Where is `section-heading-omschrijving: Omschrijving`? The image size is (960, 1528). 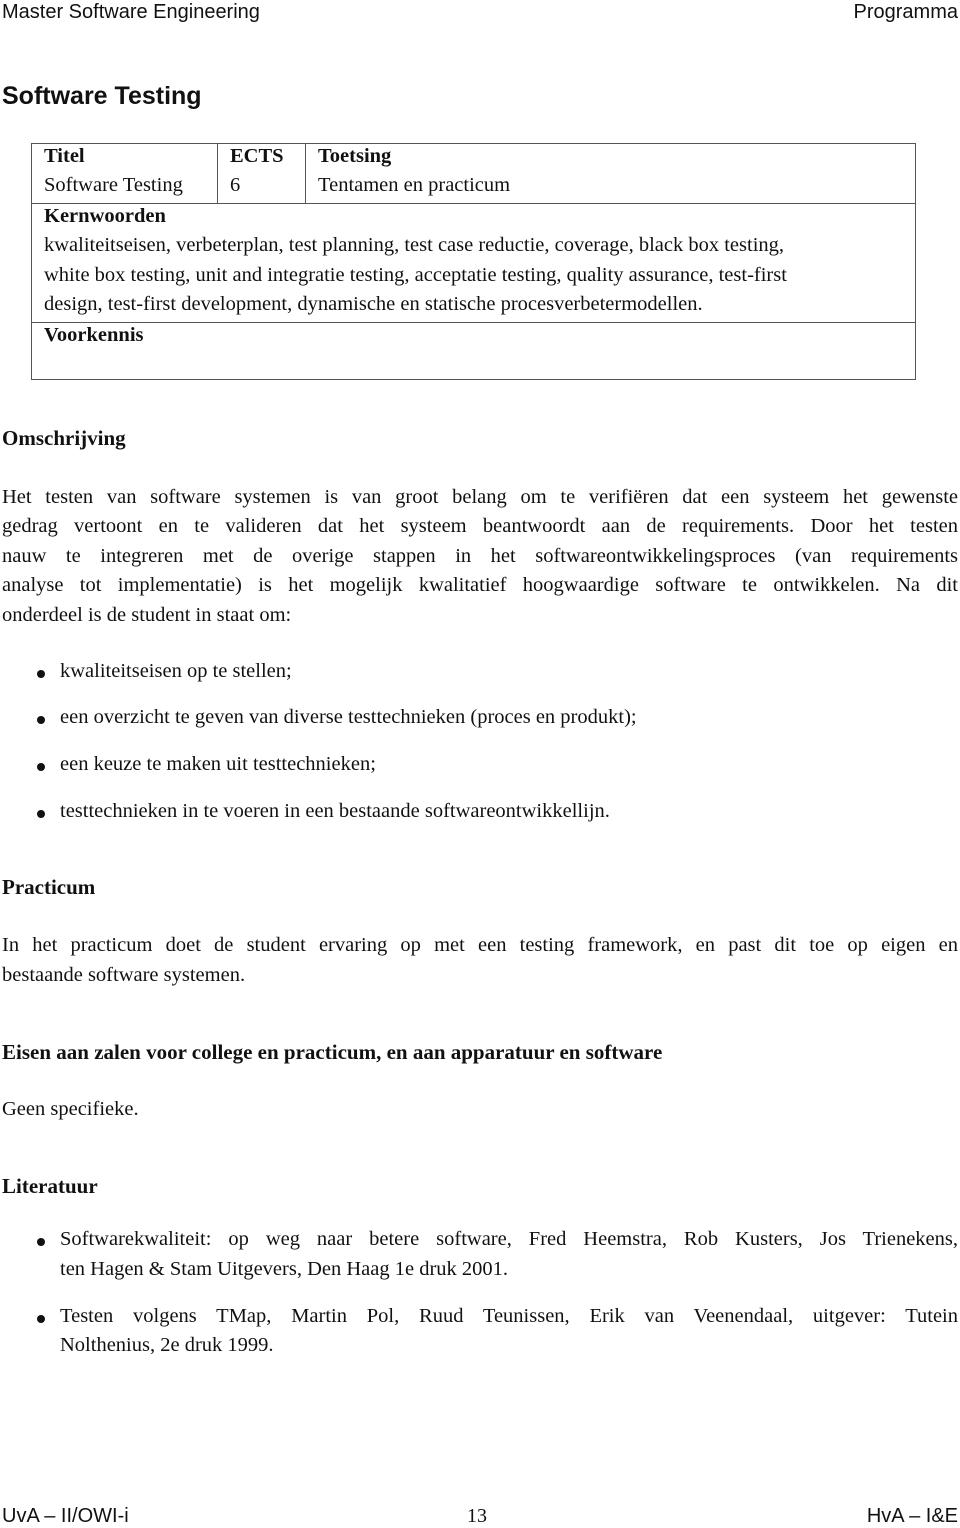
section-heading-omschrijving: Omschrijving is located at coordinates (64, 438).